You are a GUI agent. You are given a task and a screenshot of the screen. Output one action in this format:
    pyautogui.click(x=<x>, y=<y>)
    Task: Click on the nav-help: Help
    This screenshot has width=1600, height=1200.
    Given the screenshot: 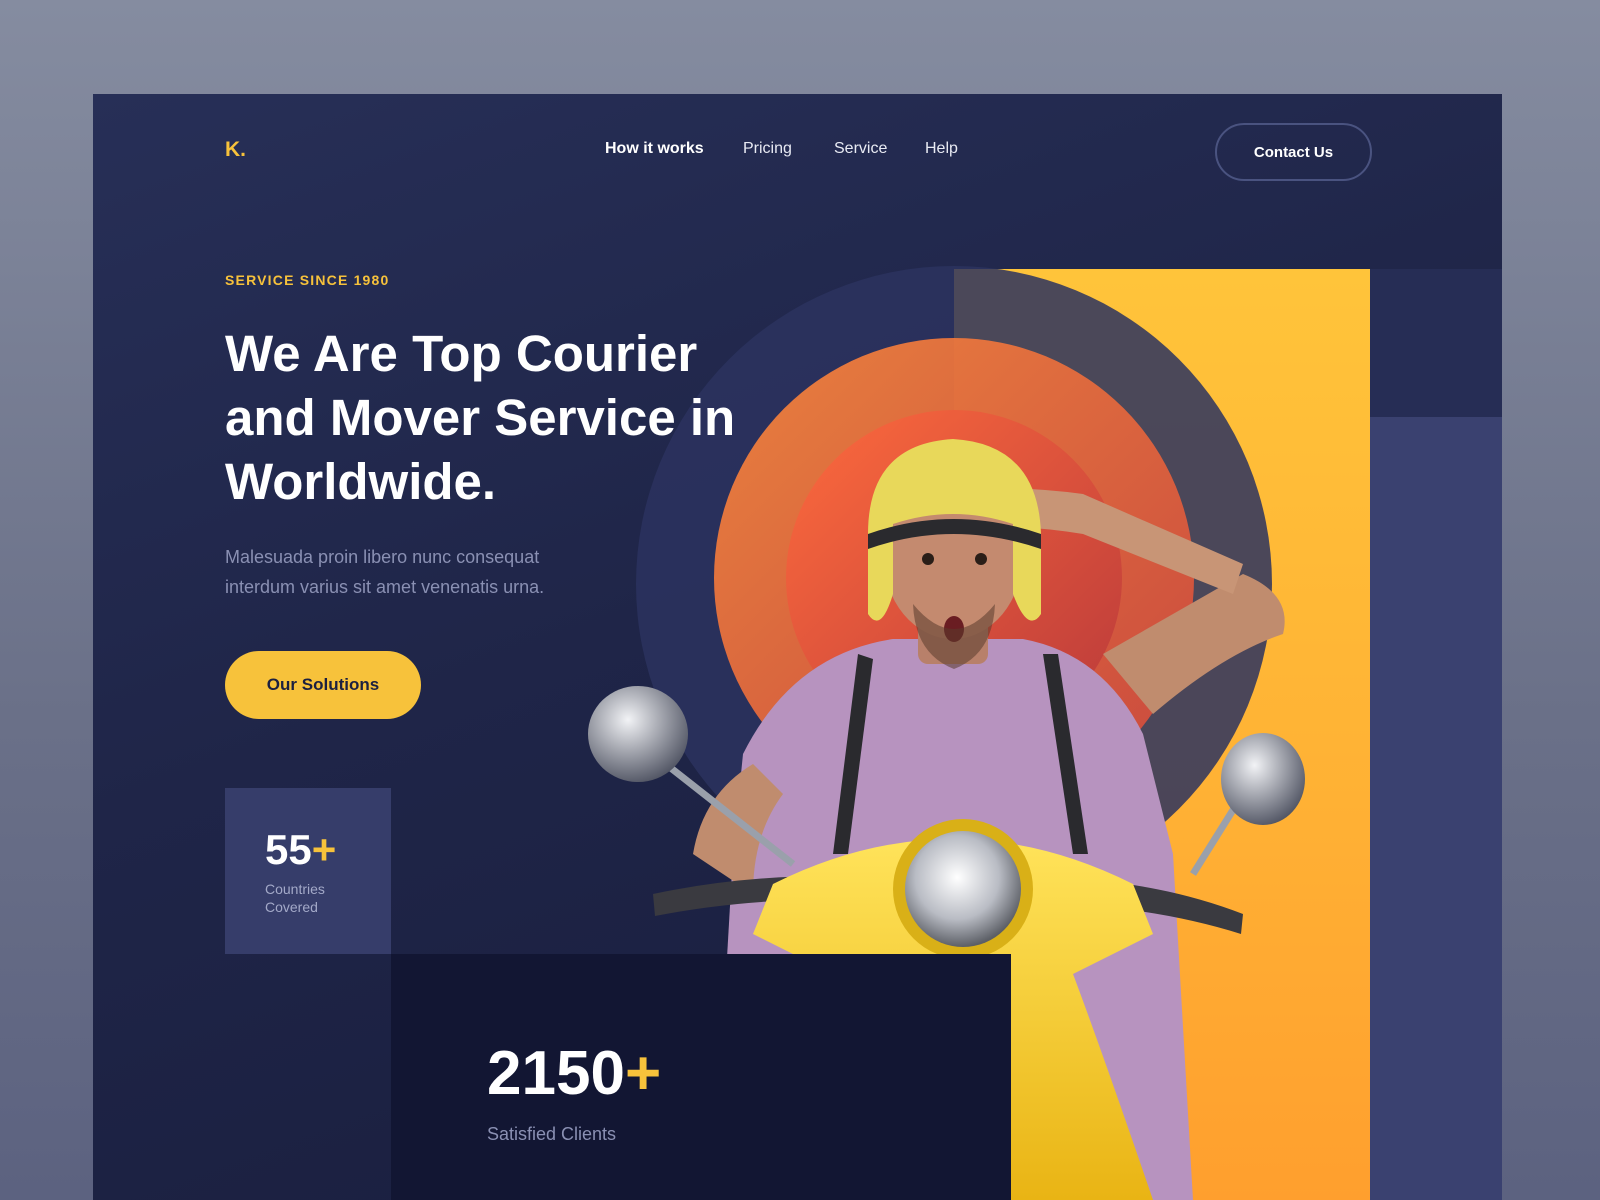 What is the action you would take?
    pyautogui.click(x=941, y=149)
    